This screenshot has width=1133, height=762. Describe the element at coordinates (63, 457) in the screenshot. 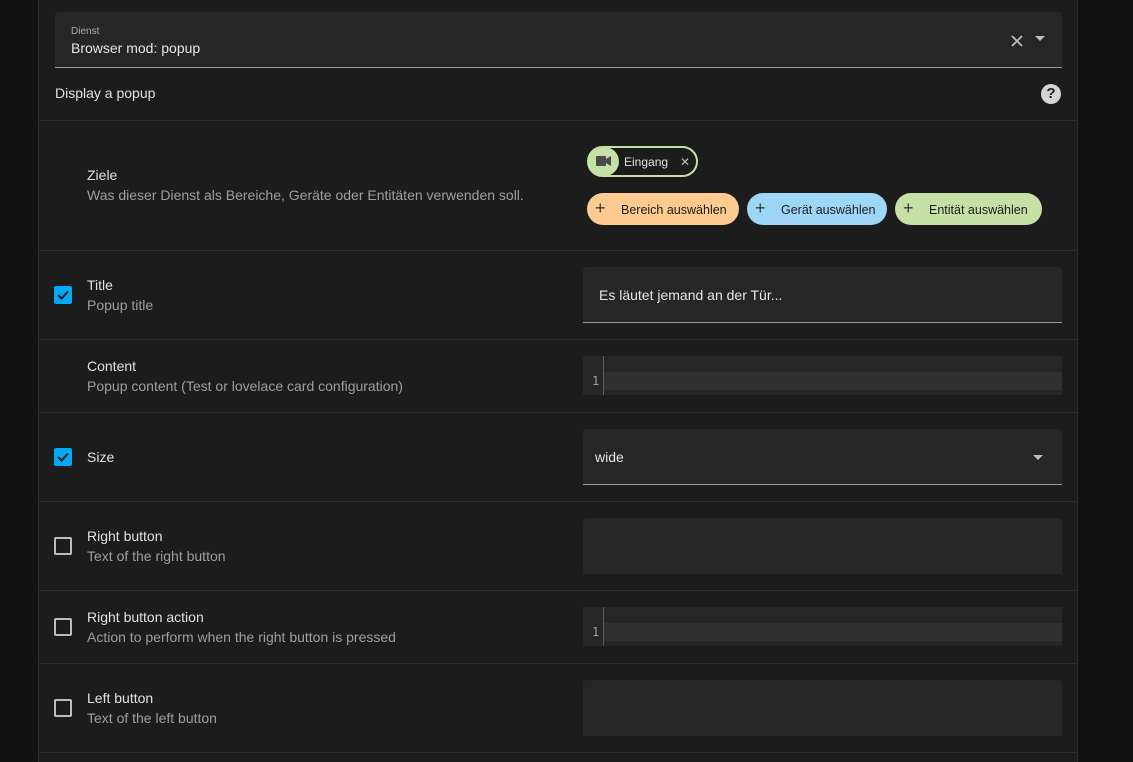

I see `size-checkbox` at that location.